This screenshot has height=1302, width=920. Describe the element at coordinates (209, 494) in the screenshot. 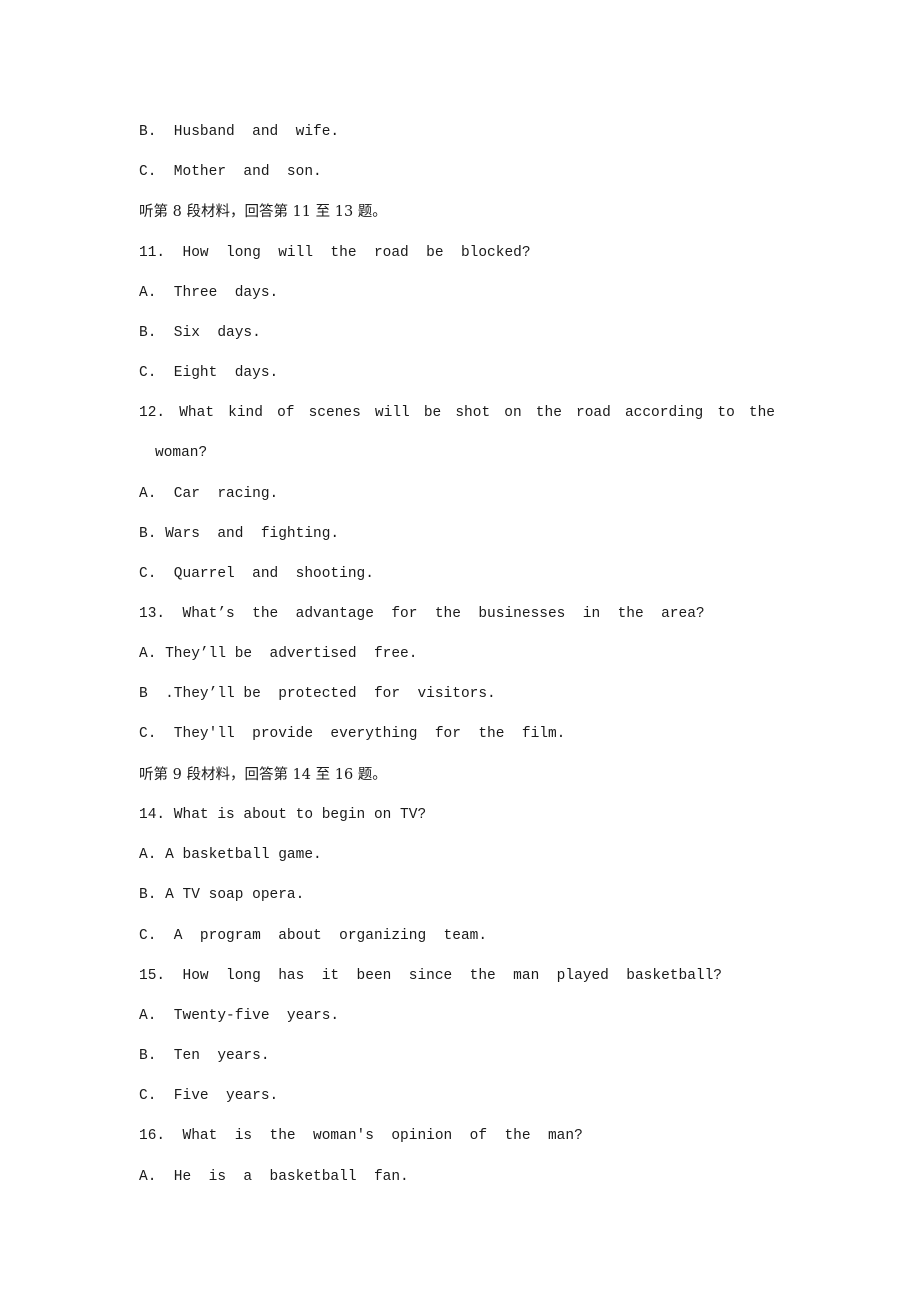

I see `option-12a: A. Car racing.` at that location.